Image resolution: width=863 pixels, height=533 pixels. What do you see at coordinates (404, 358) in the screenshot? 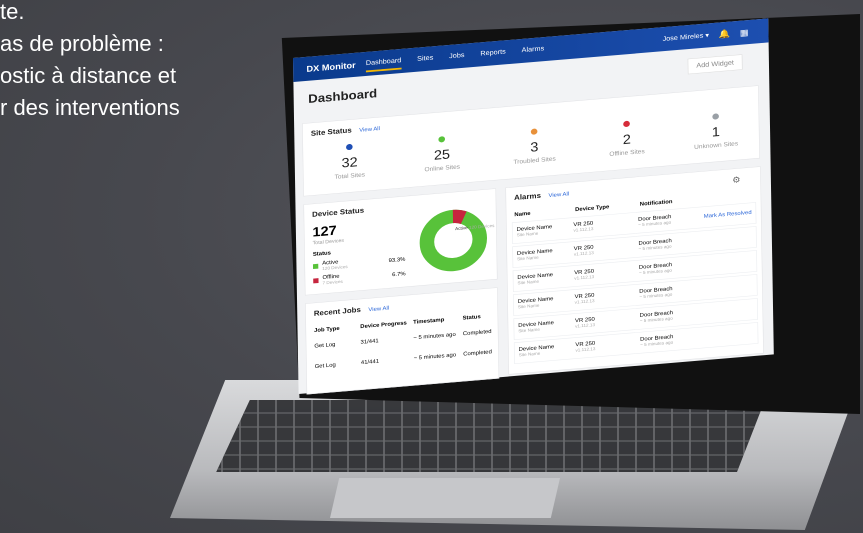
I see `job-row: Get Log 41/441 ~ 5 minutes ago Completed` at bounding box center [404, 358].